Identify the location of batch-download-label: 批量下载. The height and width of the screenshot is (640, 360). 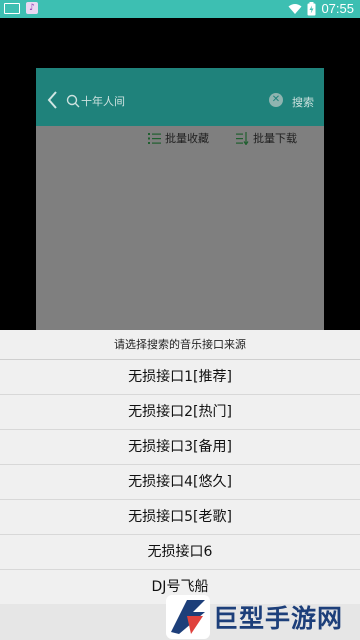
(275, 138).